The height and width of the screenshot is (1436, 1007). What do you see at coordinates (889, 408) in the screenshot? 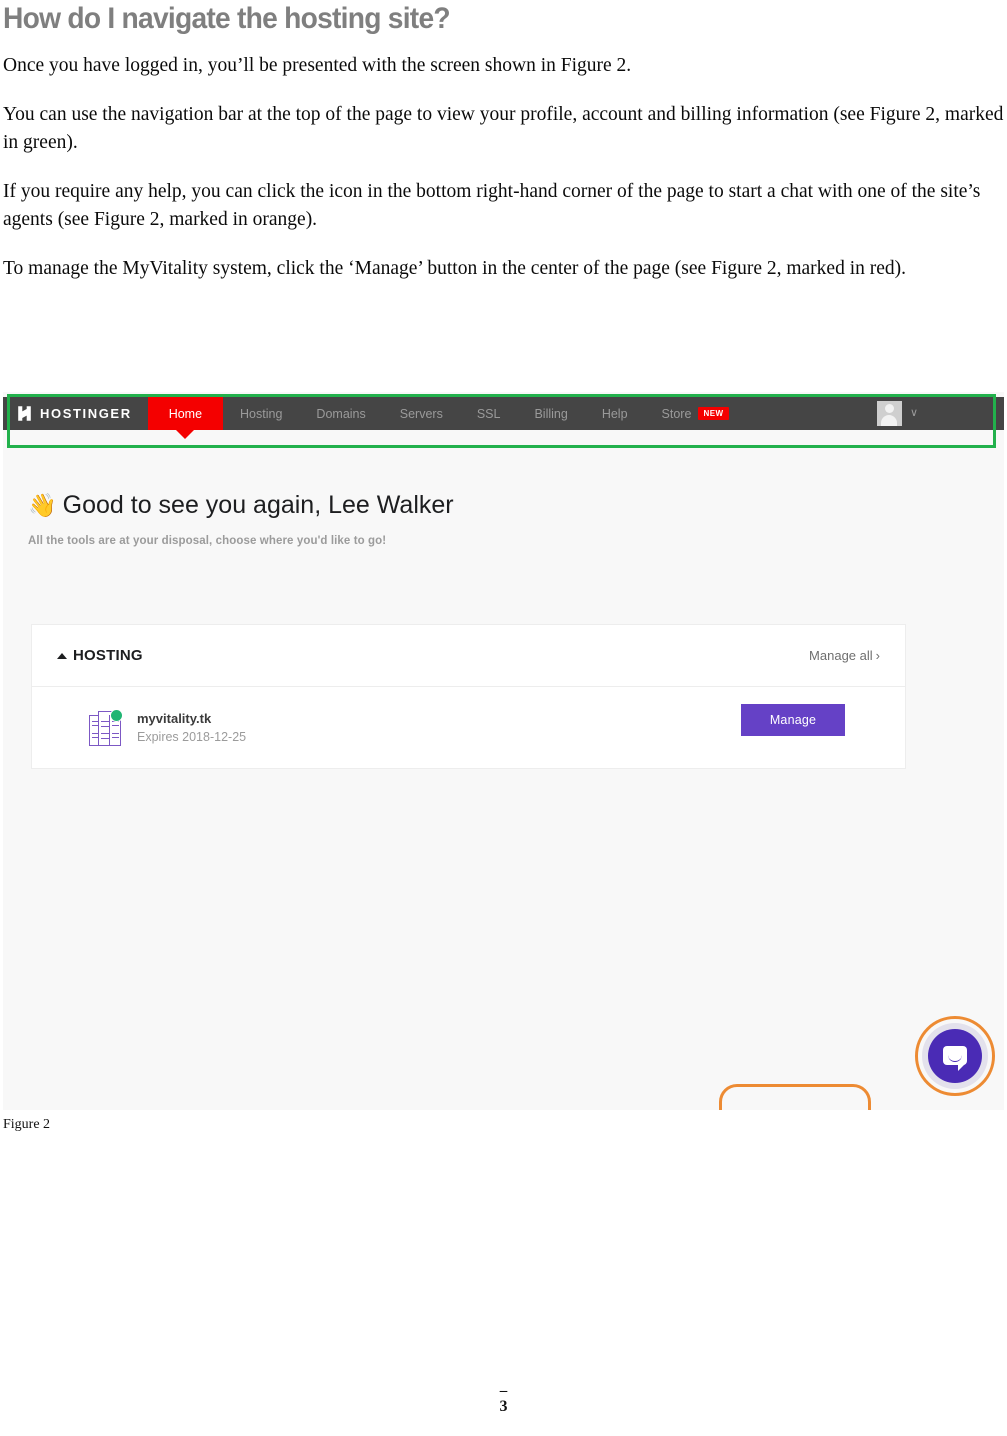
I see `avatar-head-shape` at bounding box center [889, 408].